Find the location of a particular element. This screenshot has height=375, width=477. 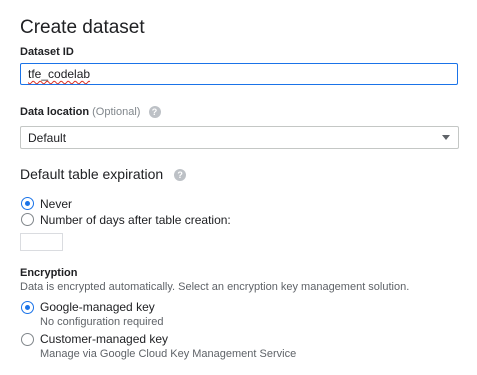

data-location-label-text: Data location is located at coordinates (55, 112).